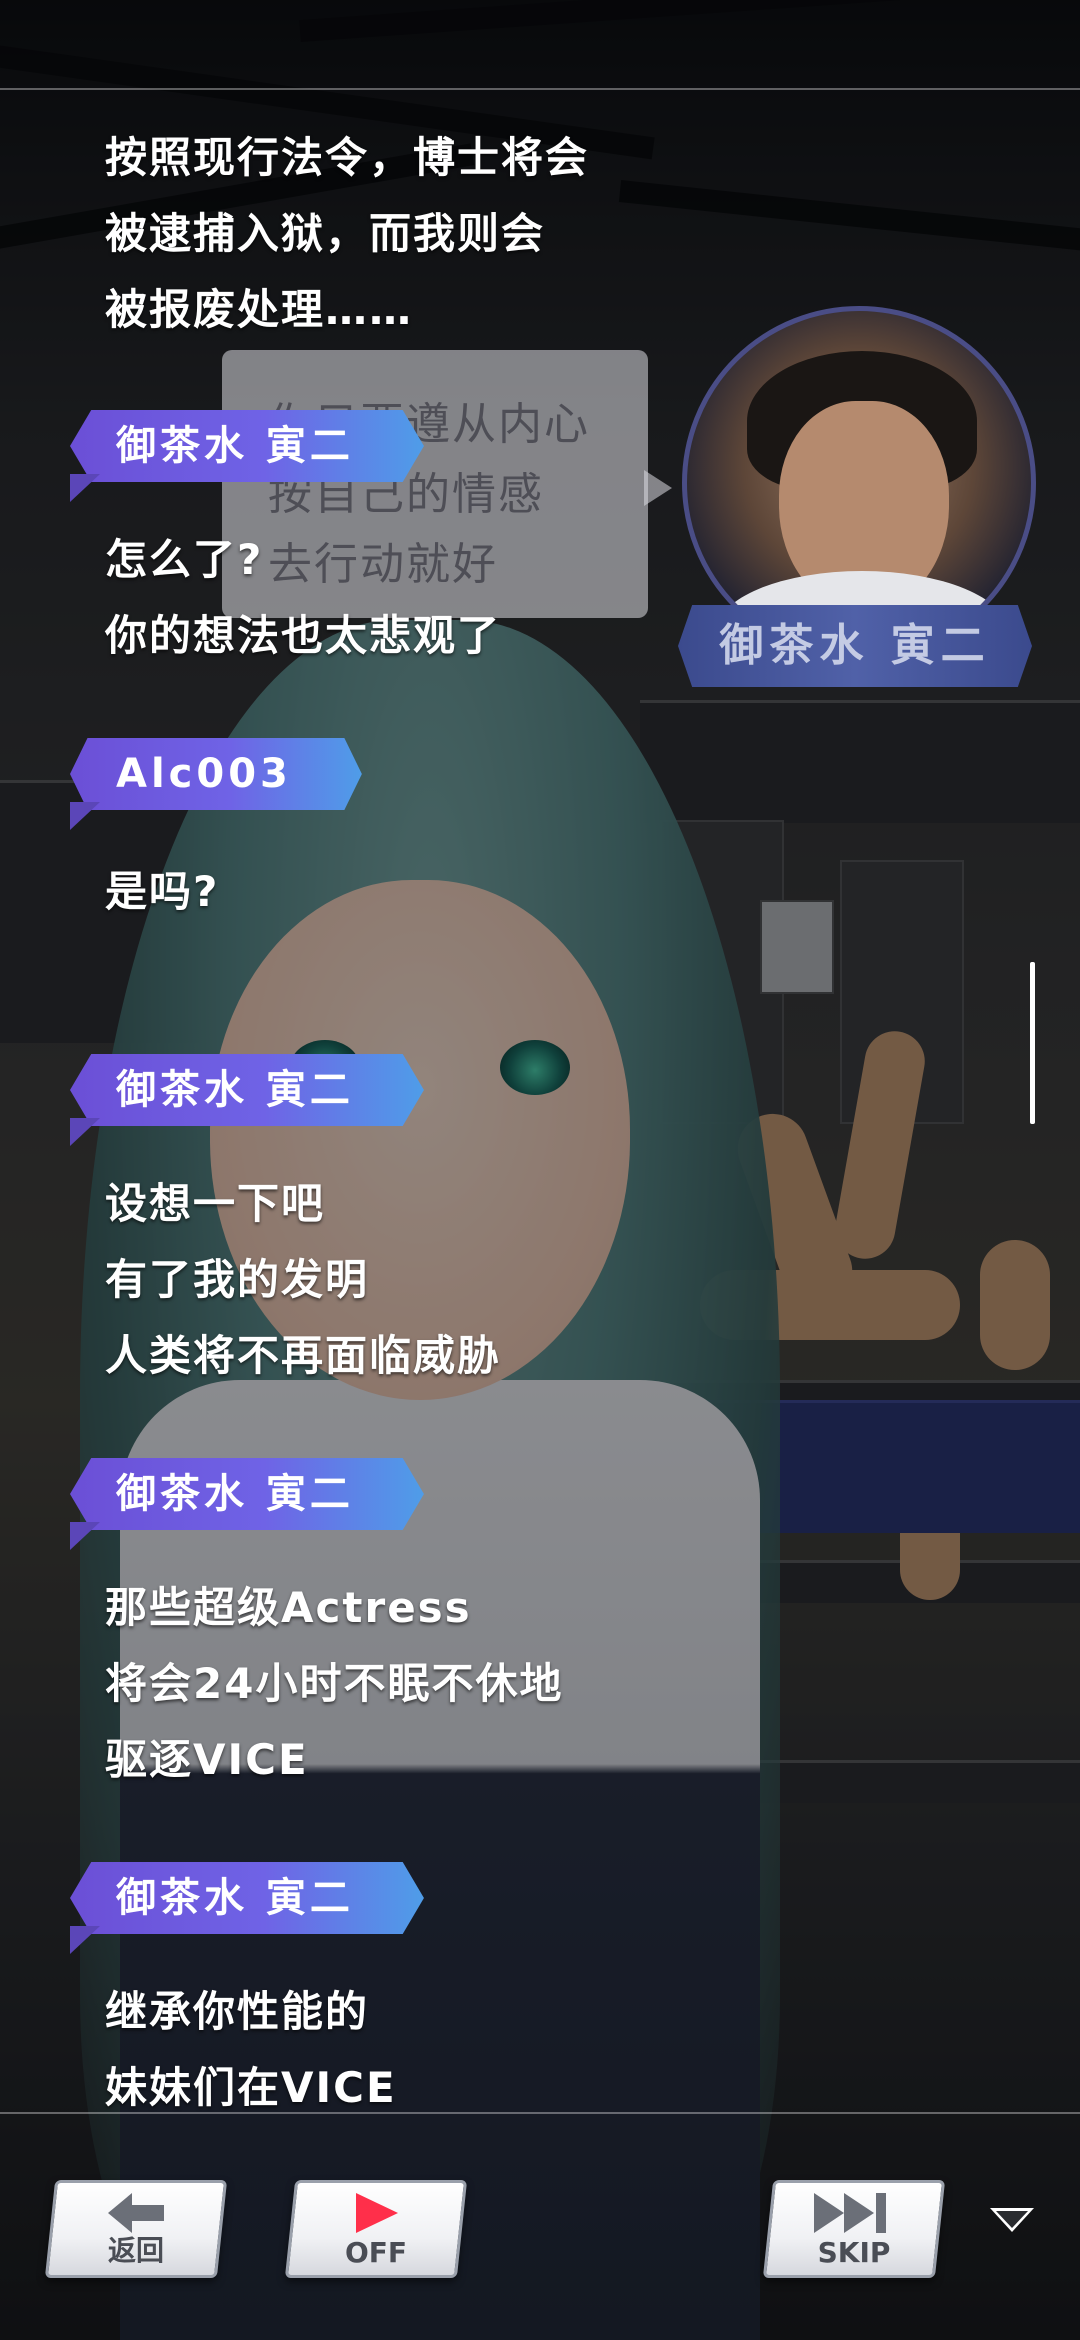  I want to click on dialogue-line: 继承你性能的, so click(237, 2011).